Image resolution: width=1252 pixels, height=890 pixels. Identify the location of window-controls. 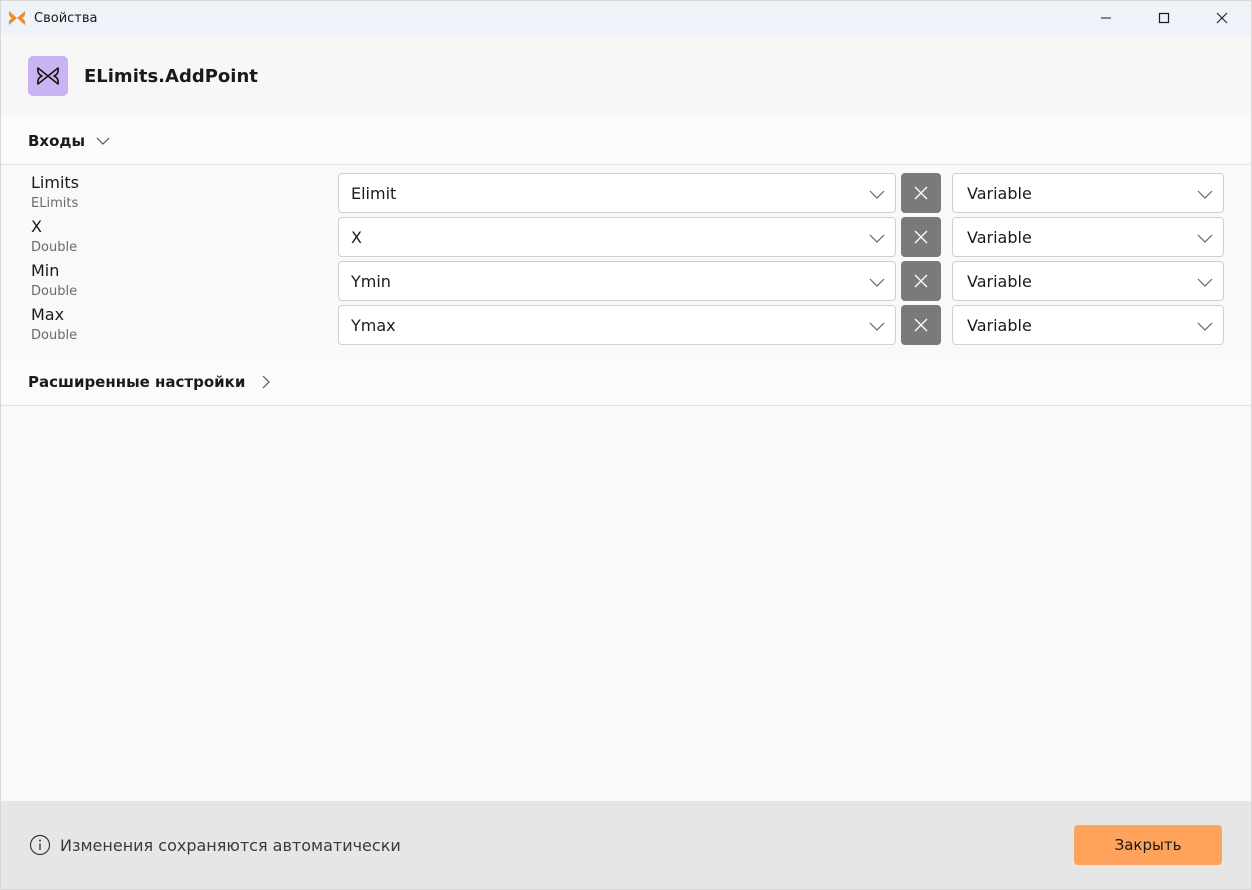
(1164, 18).